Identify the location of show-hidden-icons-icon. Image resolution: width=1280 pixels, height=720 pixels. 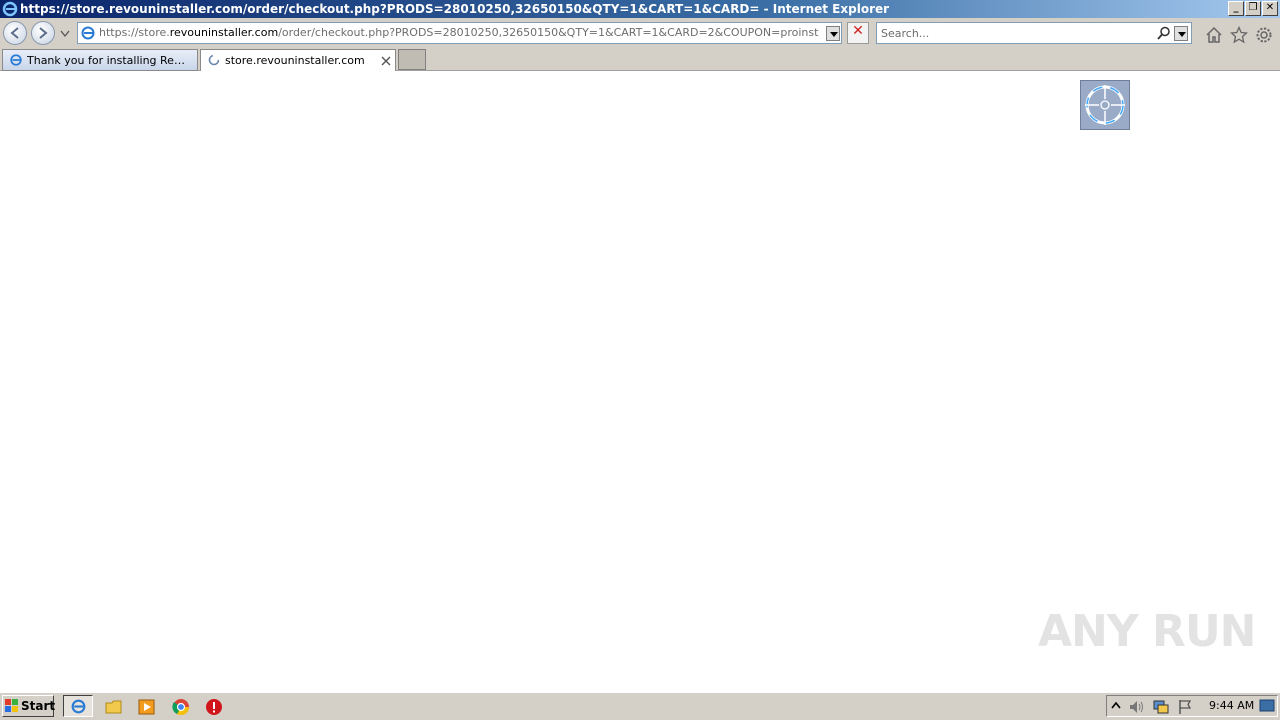
(1116, 707).